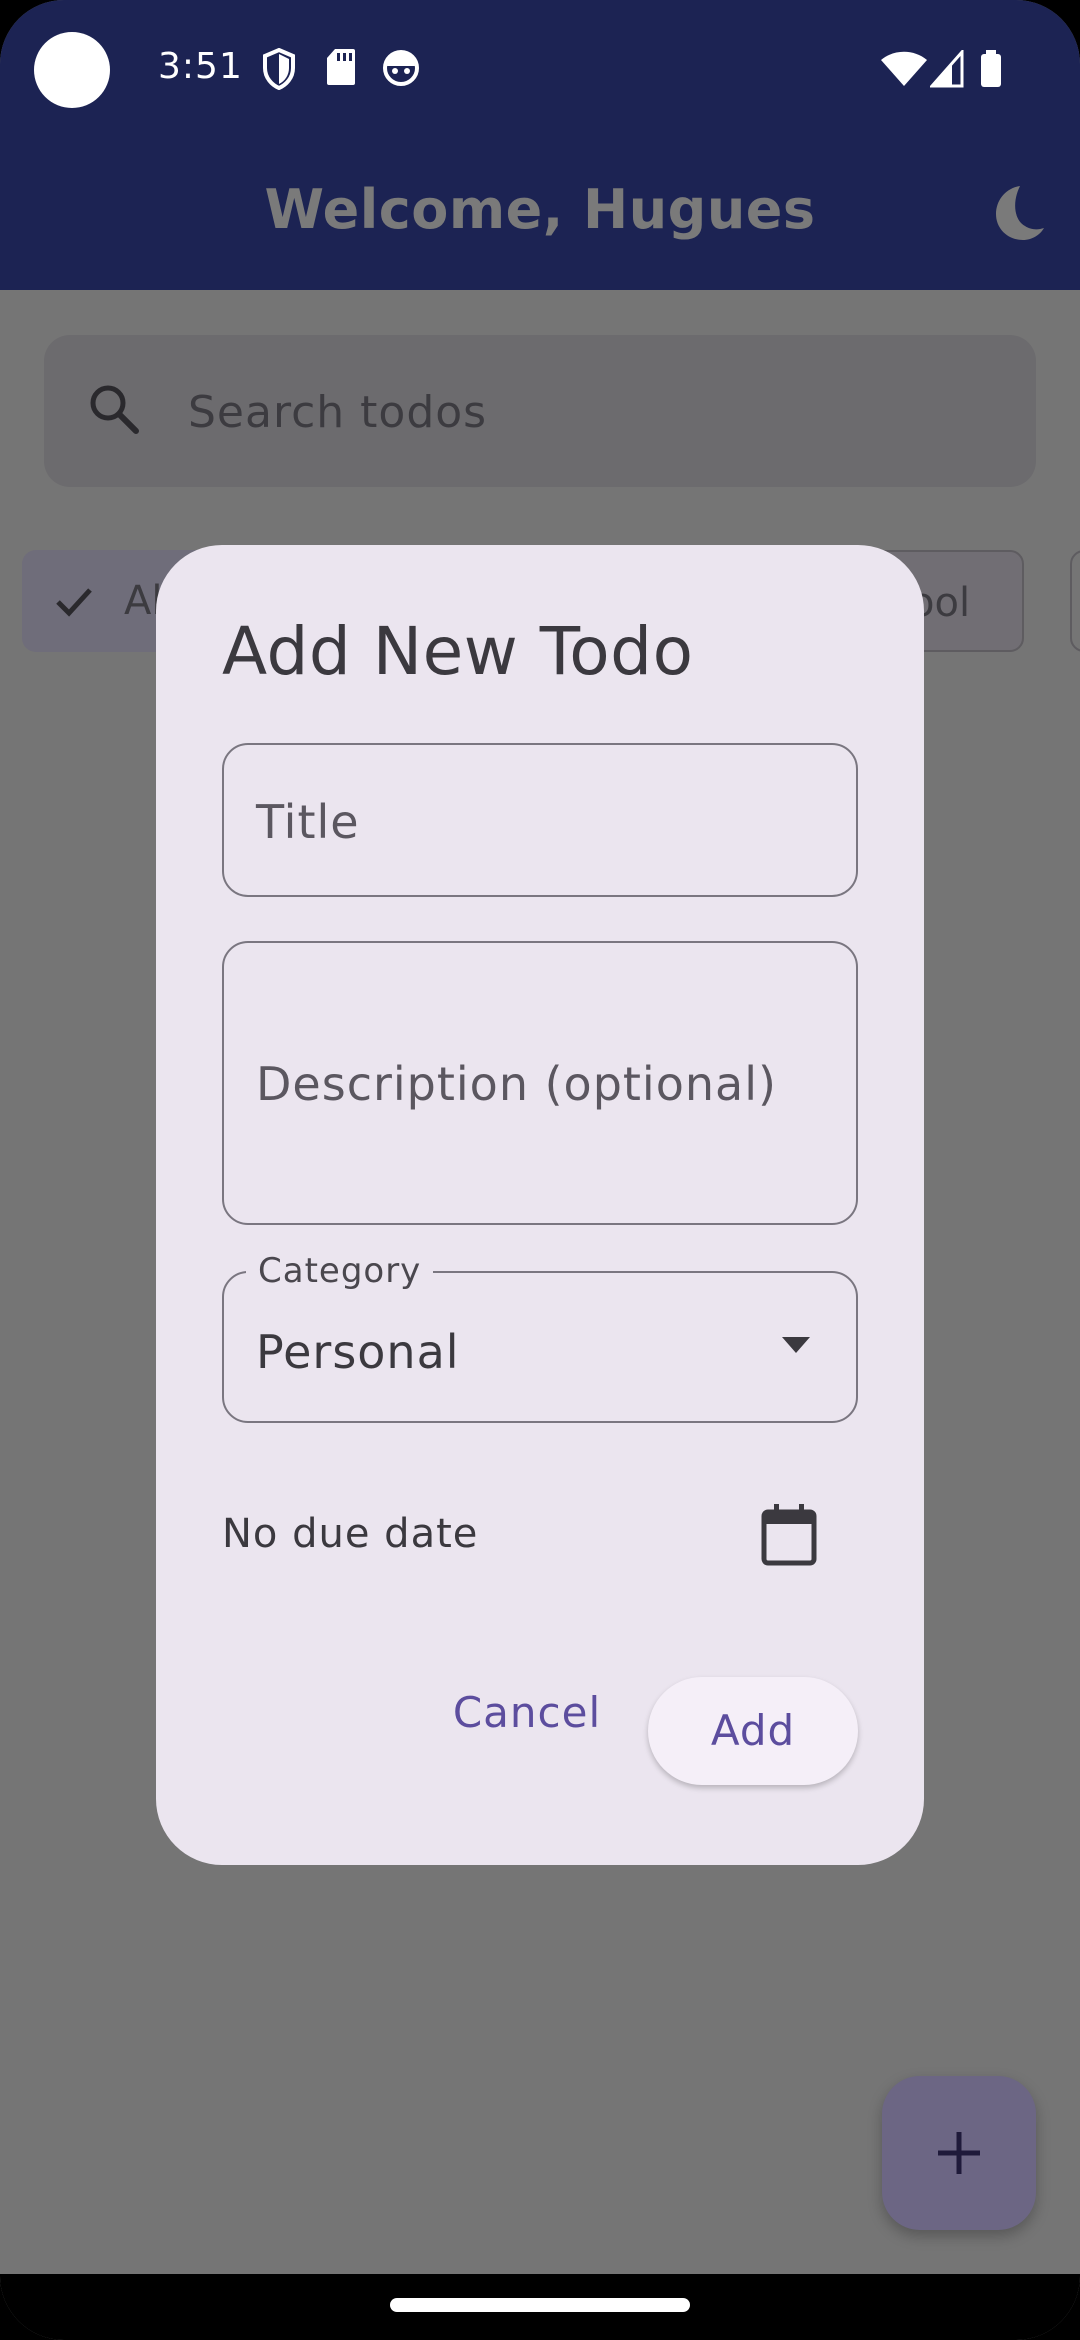  What do you see at coordinates (991, 68) in the screenshot?
I see `battery-icon` at bounding box center [991, 68].